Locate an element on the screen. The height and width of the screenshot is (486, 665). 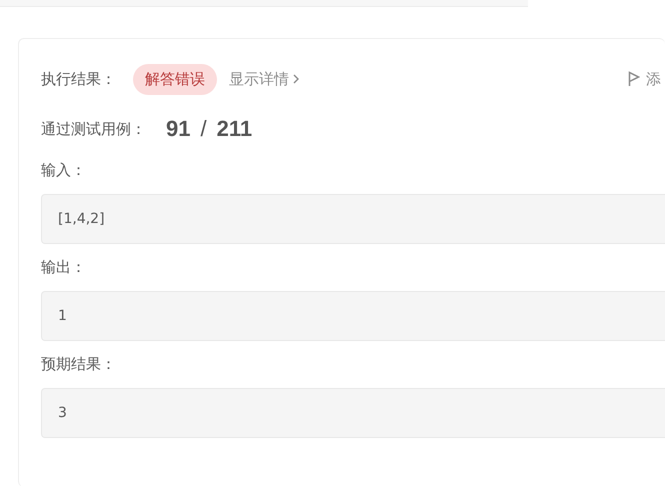
flag-icon is located at coordinates (634, 79).